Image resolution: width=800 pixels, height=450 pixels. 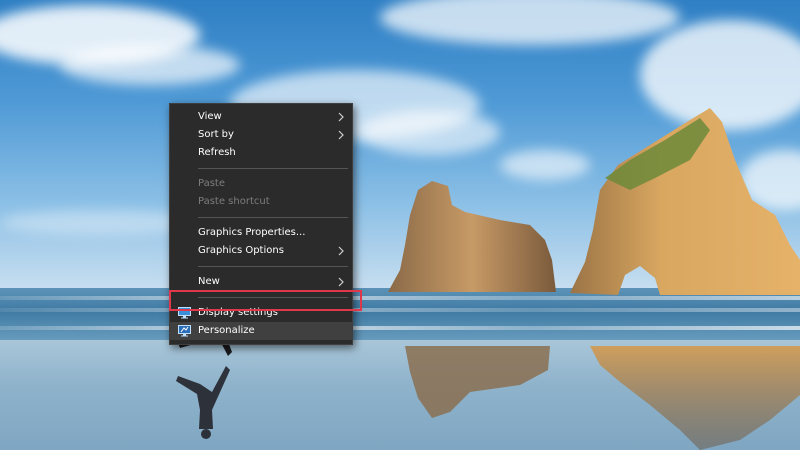 What do you see at coordinates (184, 313) in the screenshot?
I see `display-settings-icon` at bounding box center [184, 313].